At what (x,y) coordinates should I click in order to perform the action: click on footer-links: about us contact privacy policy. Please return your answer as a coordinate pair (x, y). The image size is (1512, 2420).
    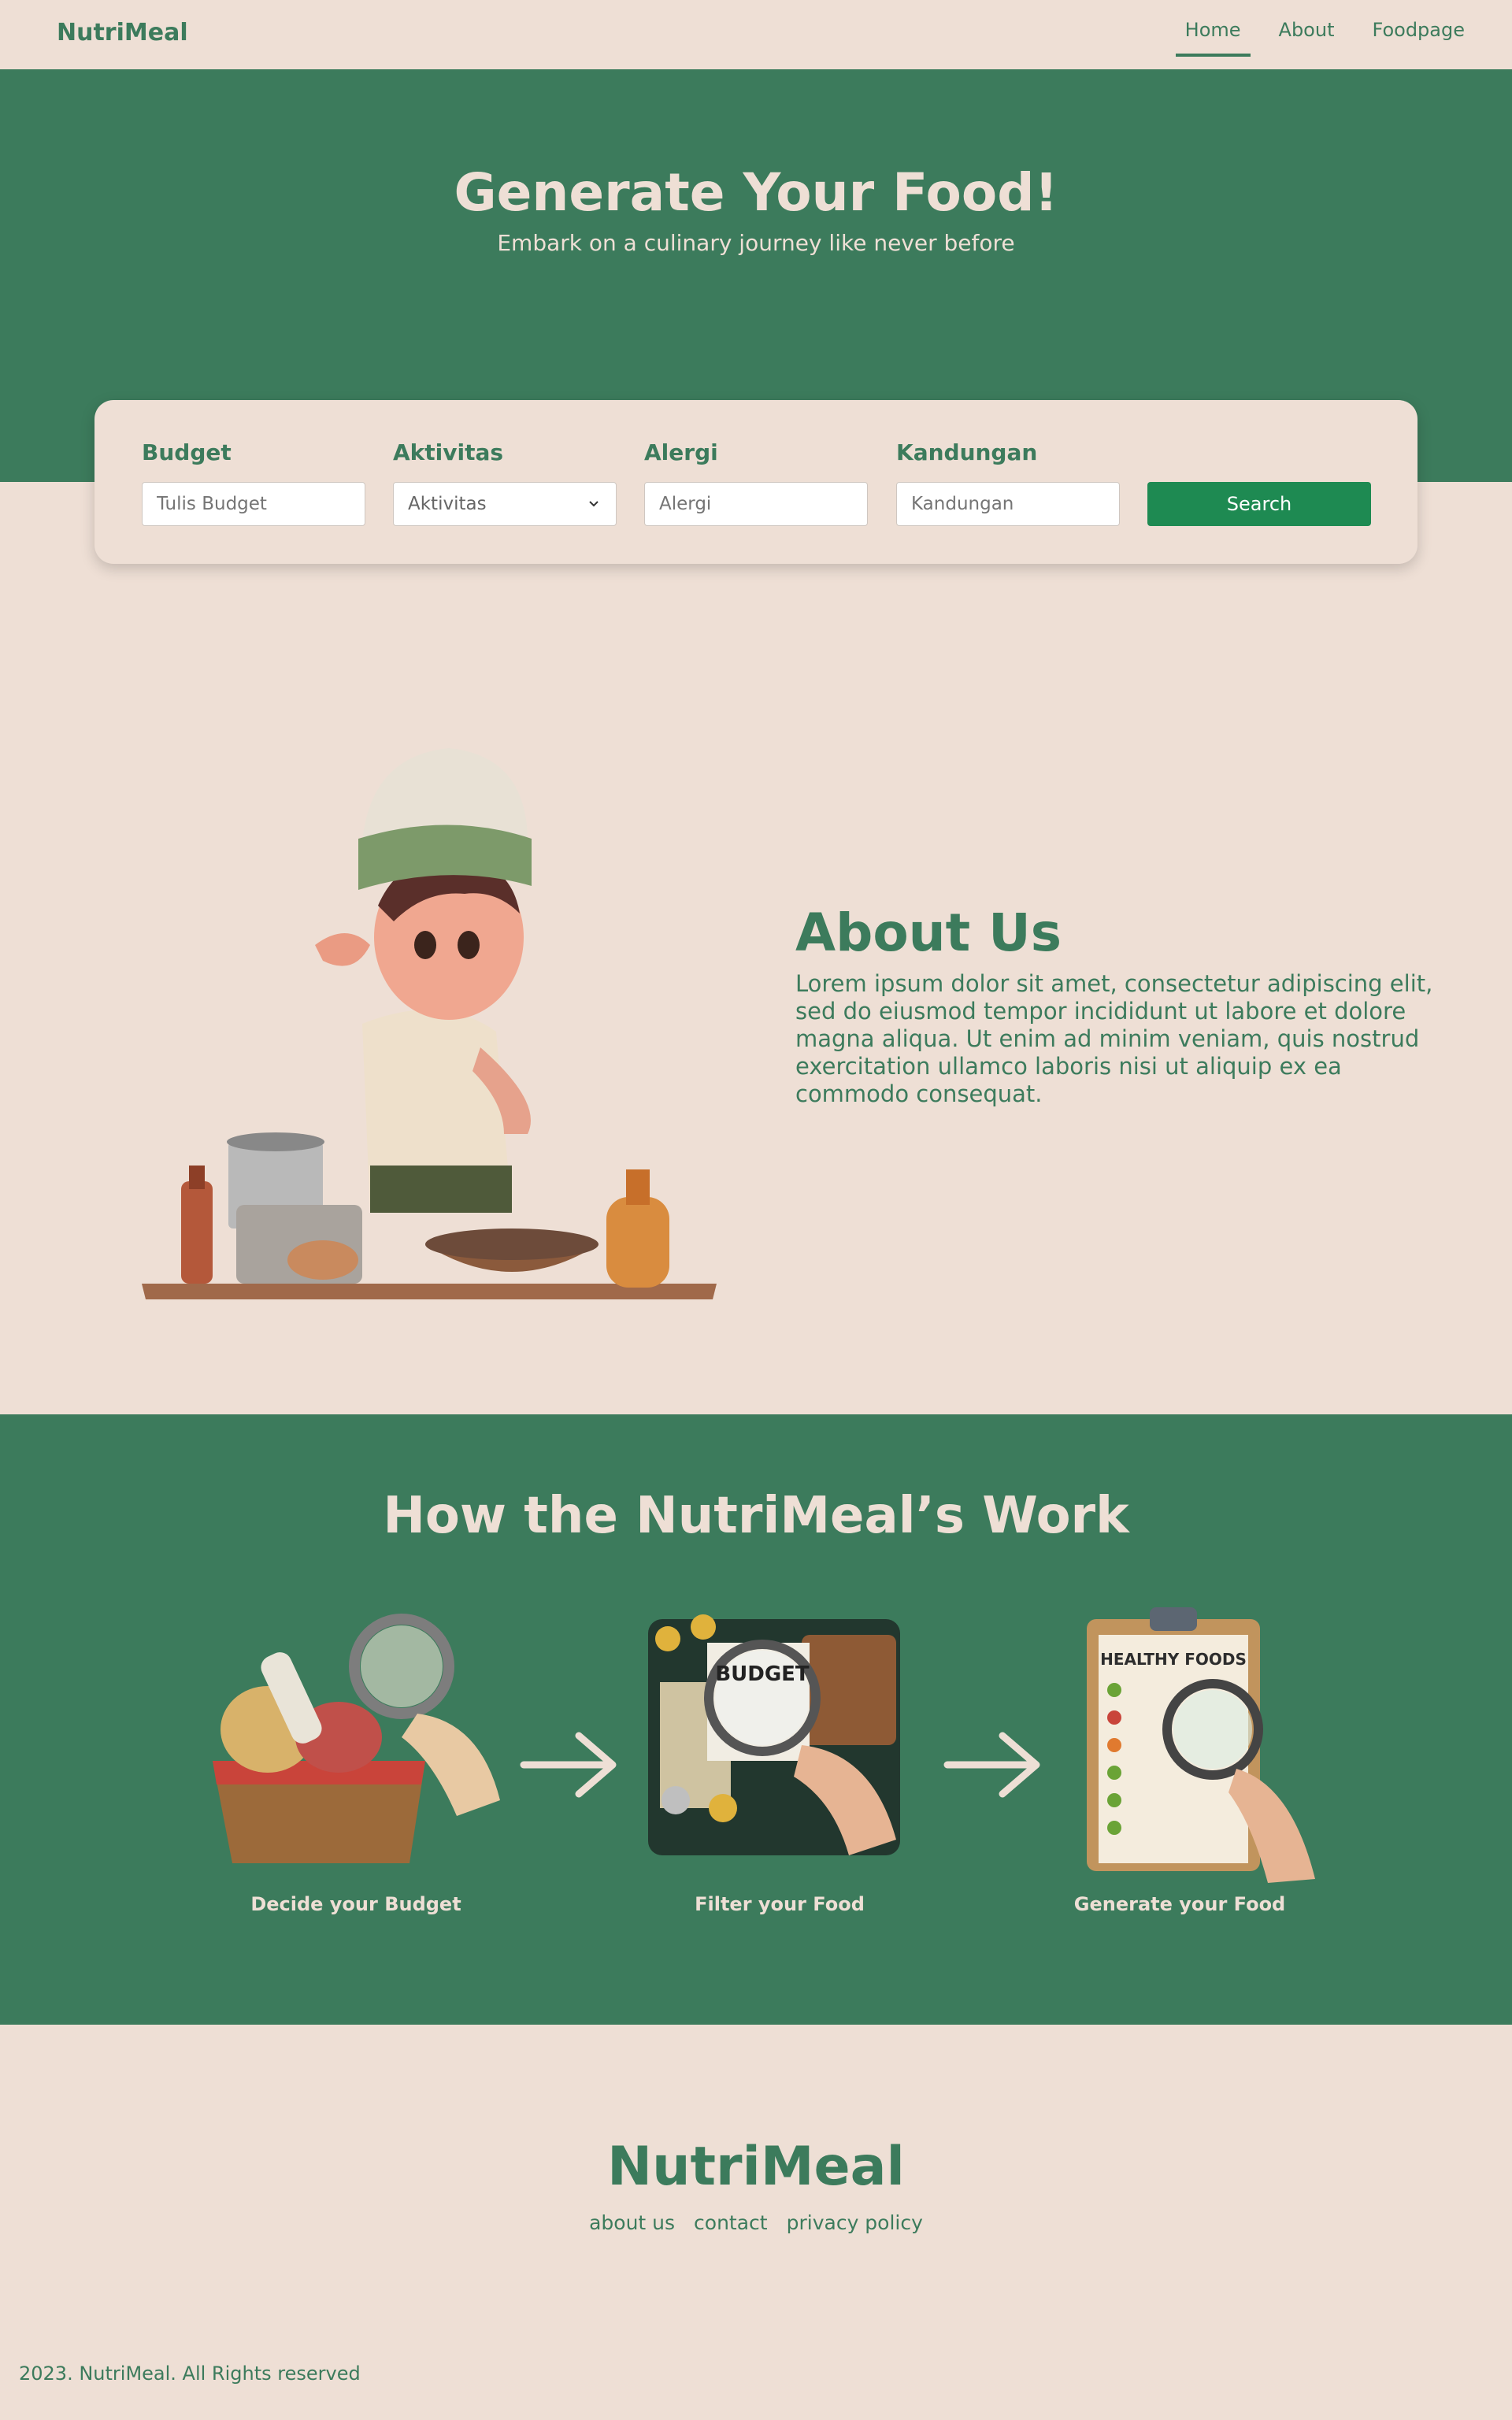
    Looking at the image, I should click on (756, 2222).